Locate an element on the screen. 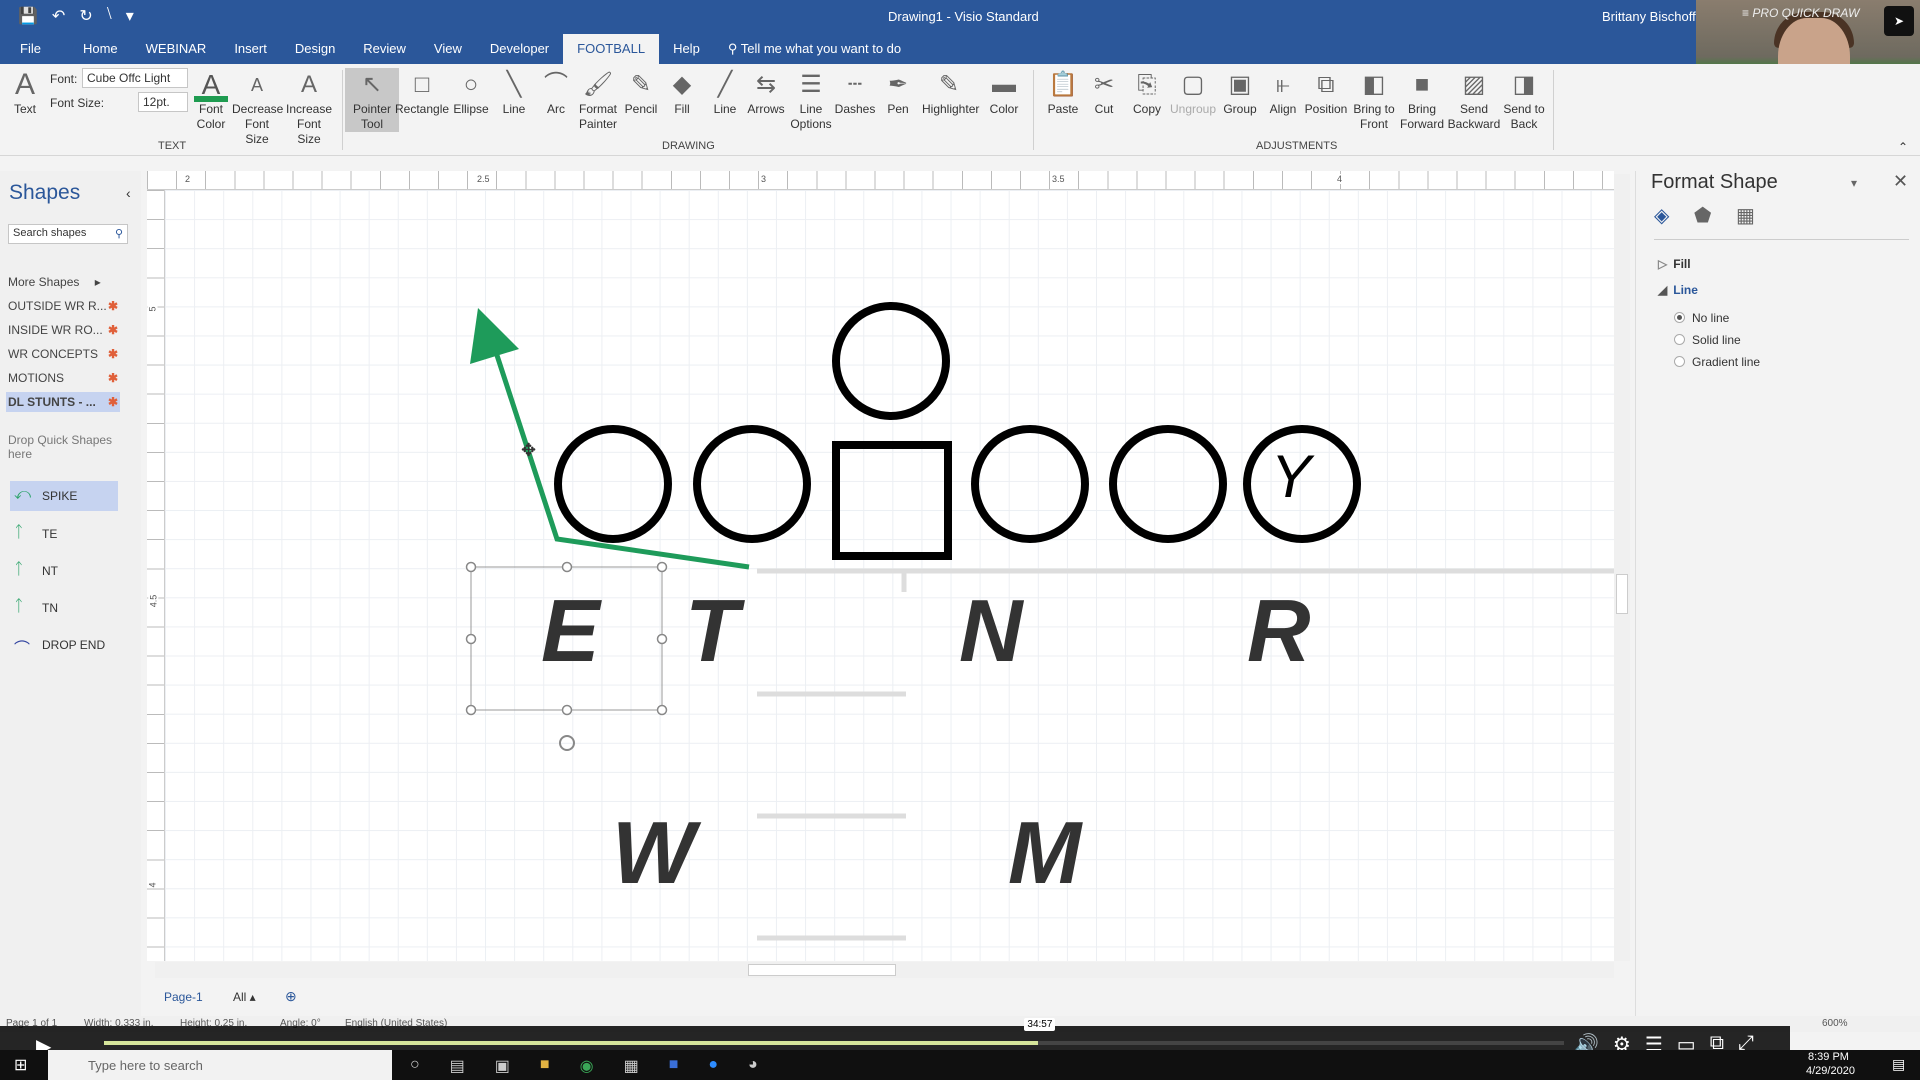 This screenshot has height=1080, width=1920. line-section: ◢ Line is located at coordinates (1678, 290).